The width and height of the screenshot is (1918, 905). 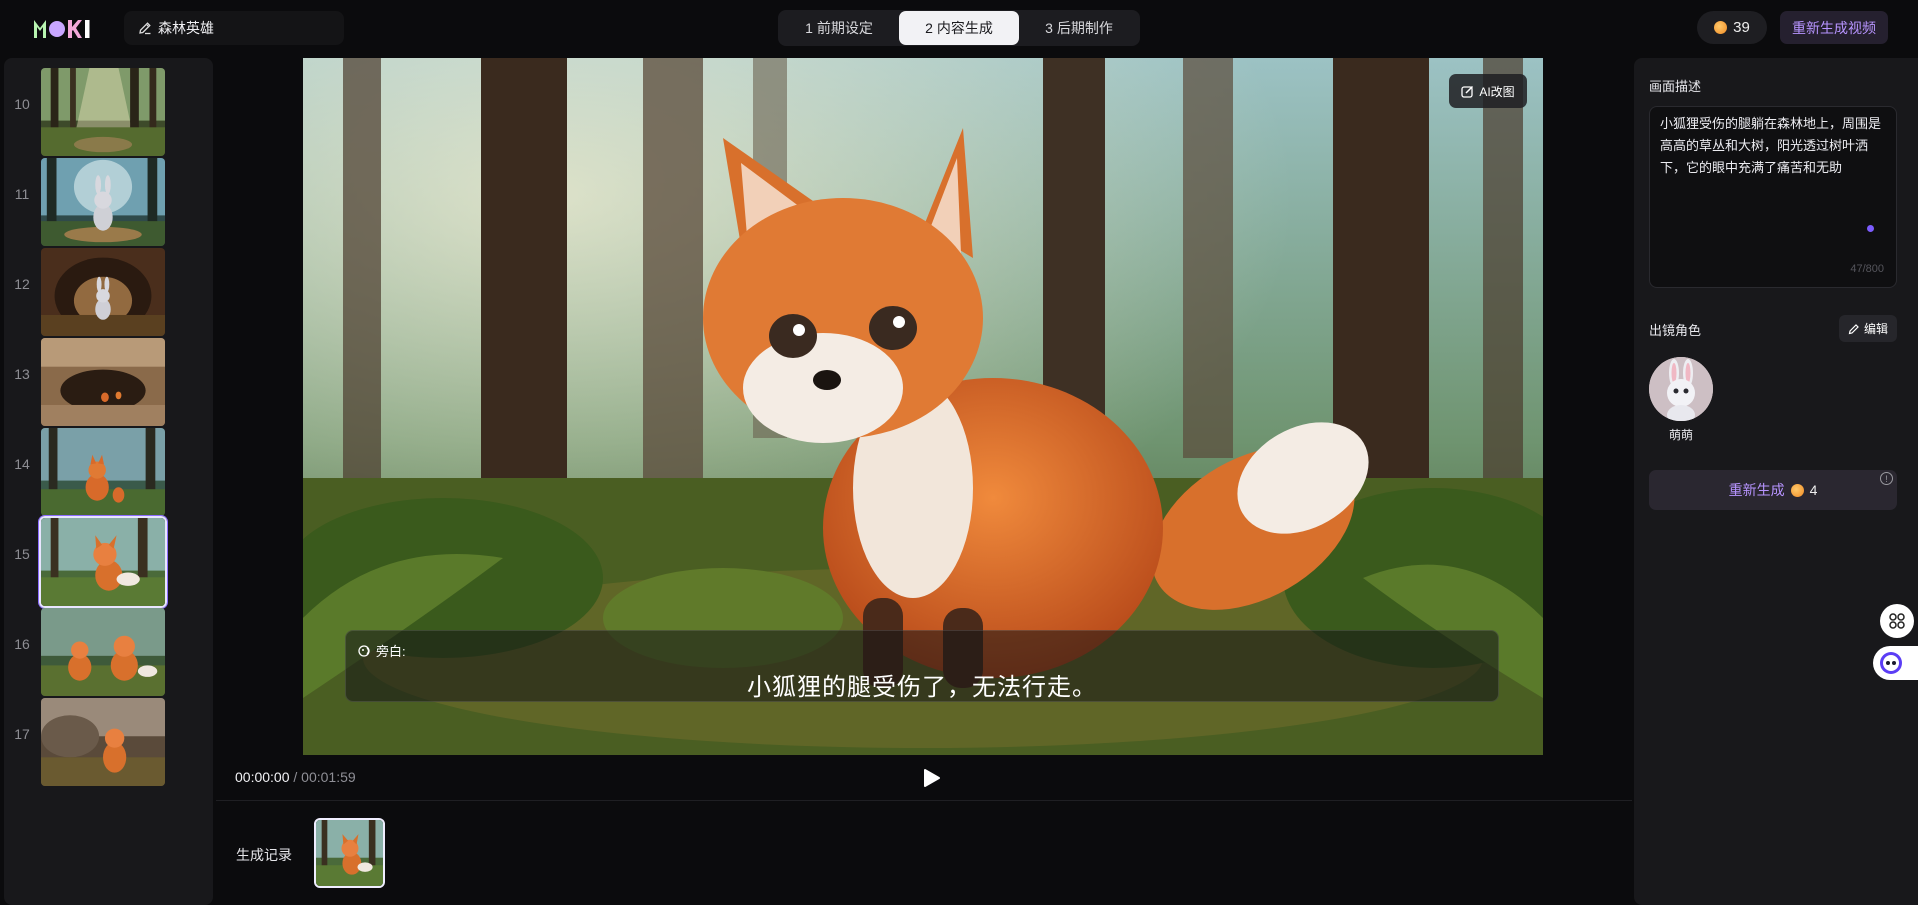 I want to click on rabbit-avatar-image, so click(x=1681, y=389).